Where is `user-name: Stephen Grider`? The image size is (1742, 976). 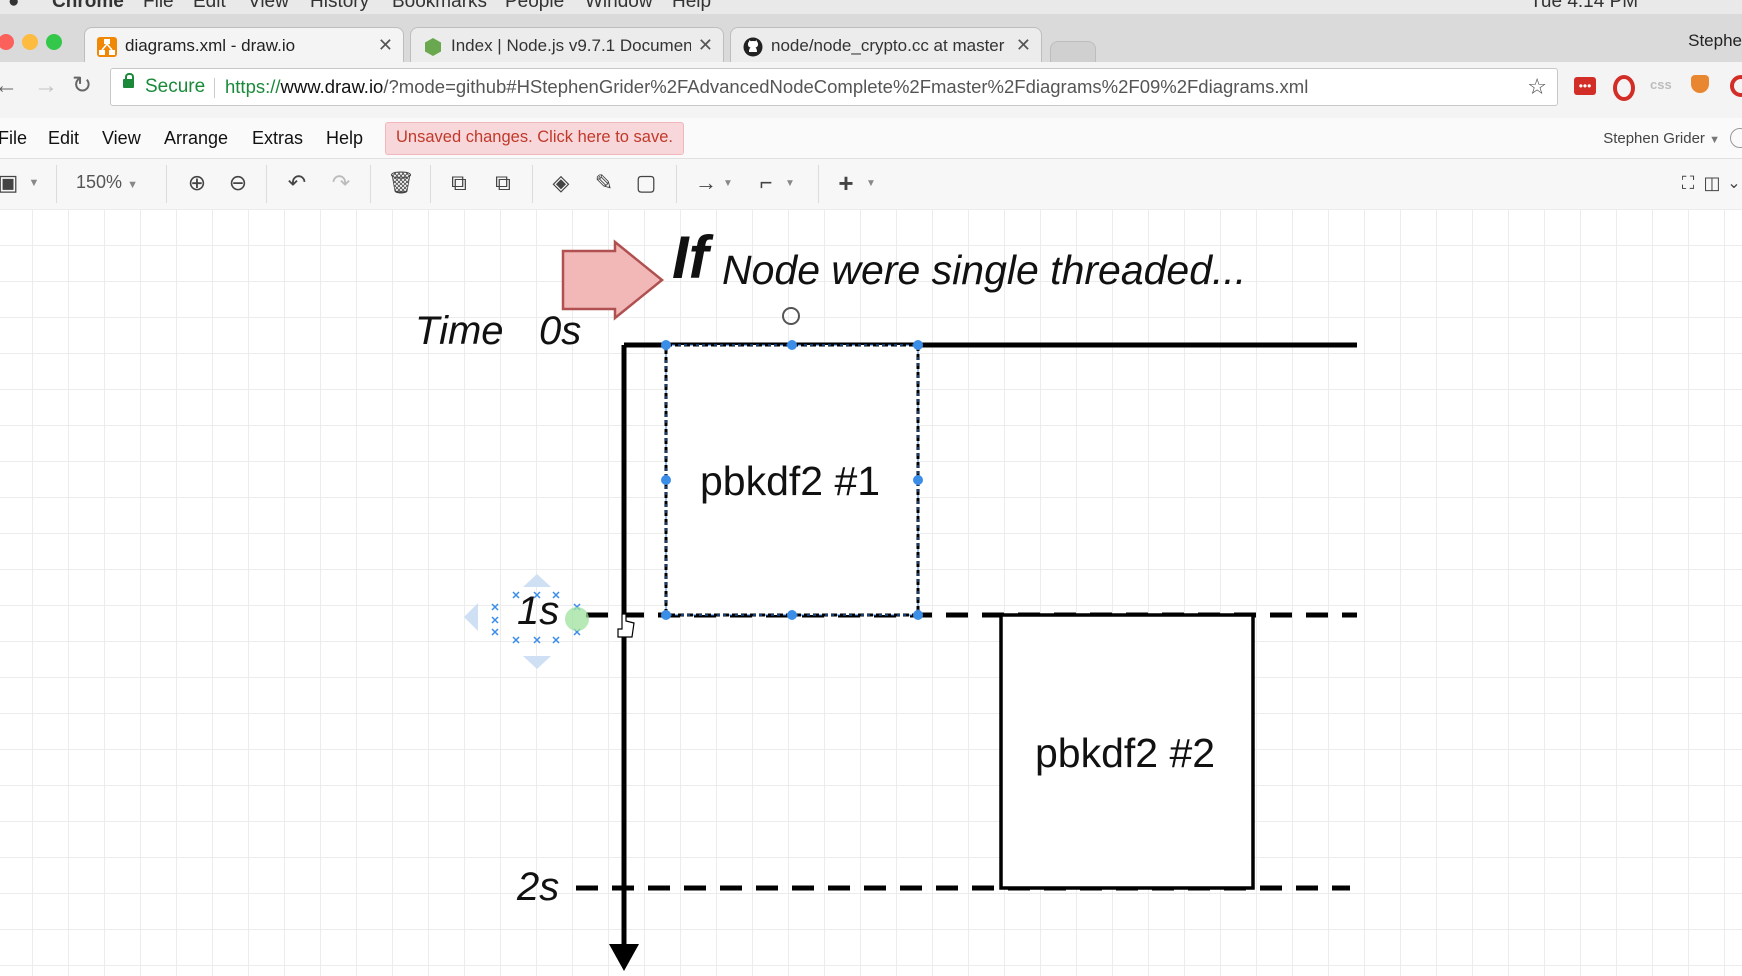
user-name: Stephen Grider is located at coordinates (1654, 138).